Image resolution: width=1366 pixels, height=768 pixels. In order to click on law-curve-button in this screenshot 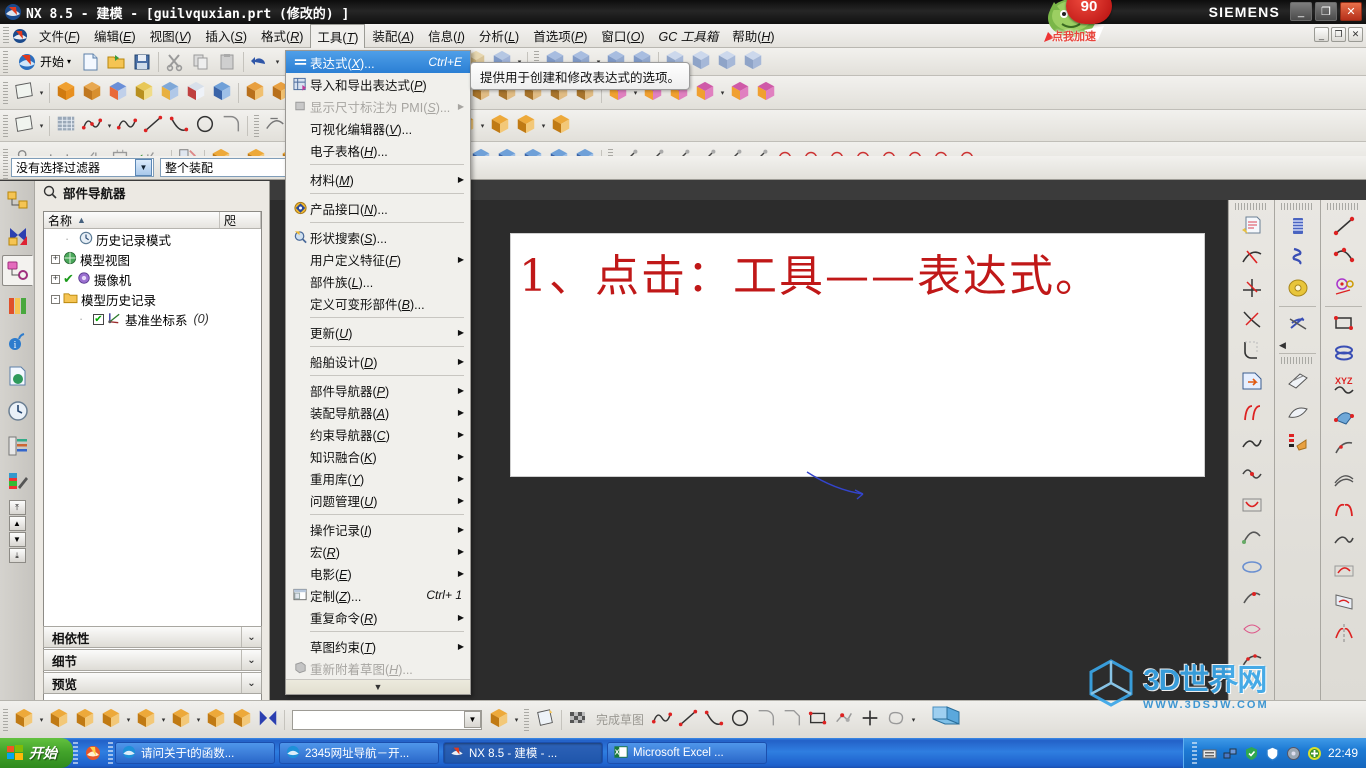, I will do `click(1252, 227)`.